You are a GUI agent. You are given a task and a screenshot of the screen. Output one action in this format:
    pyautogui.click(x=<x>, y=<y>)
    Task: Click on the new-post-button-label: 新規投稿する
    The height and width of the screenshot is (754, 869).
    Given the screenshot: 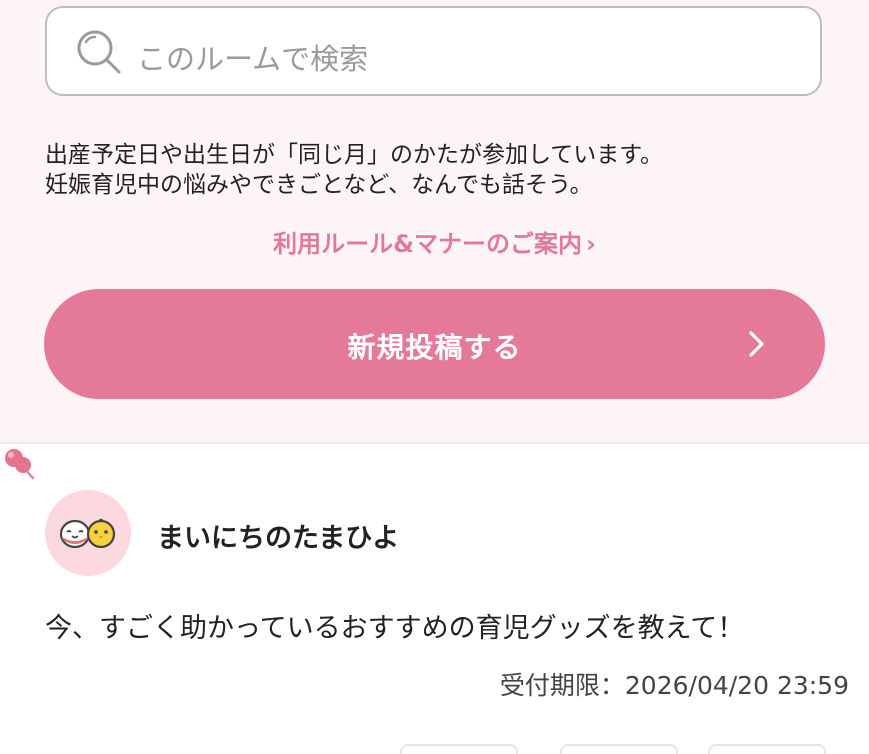 What is the action you would take?
    pyautogui.click(x=434, y=347)
    